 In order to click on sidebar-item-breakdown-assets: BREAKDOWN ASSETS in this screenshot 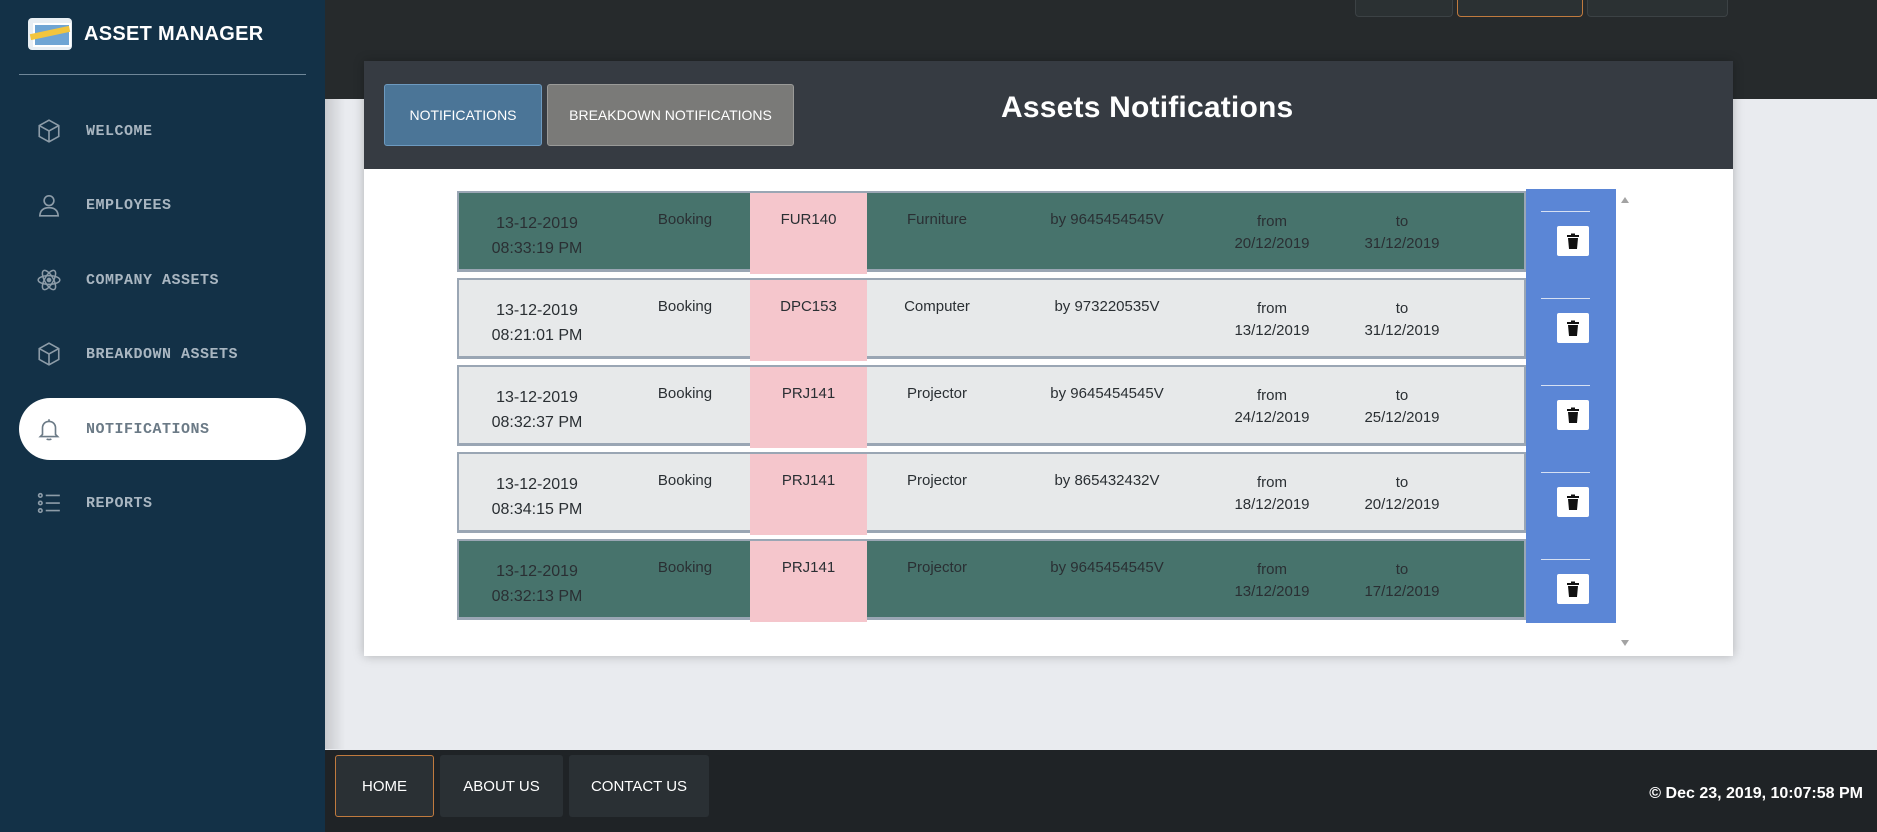, I will do `click(162, 354)`.